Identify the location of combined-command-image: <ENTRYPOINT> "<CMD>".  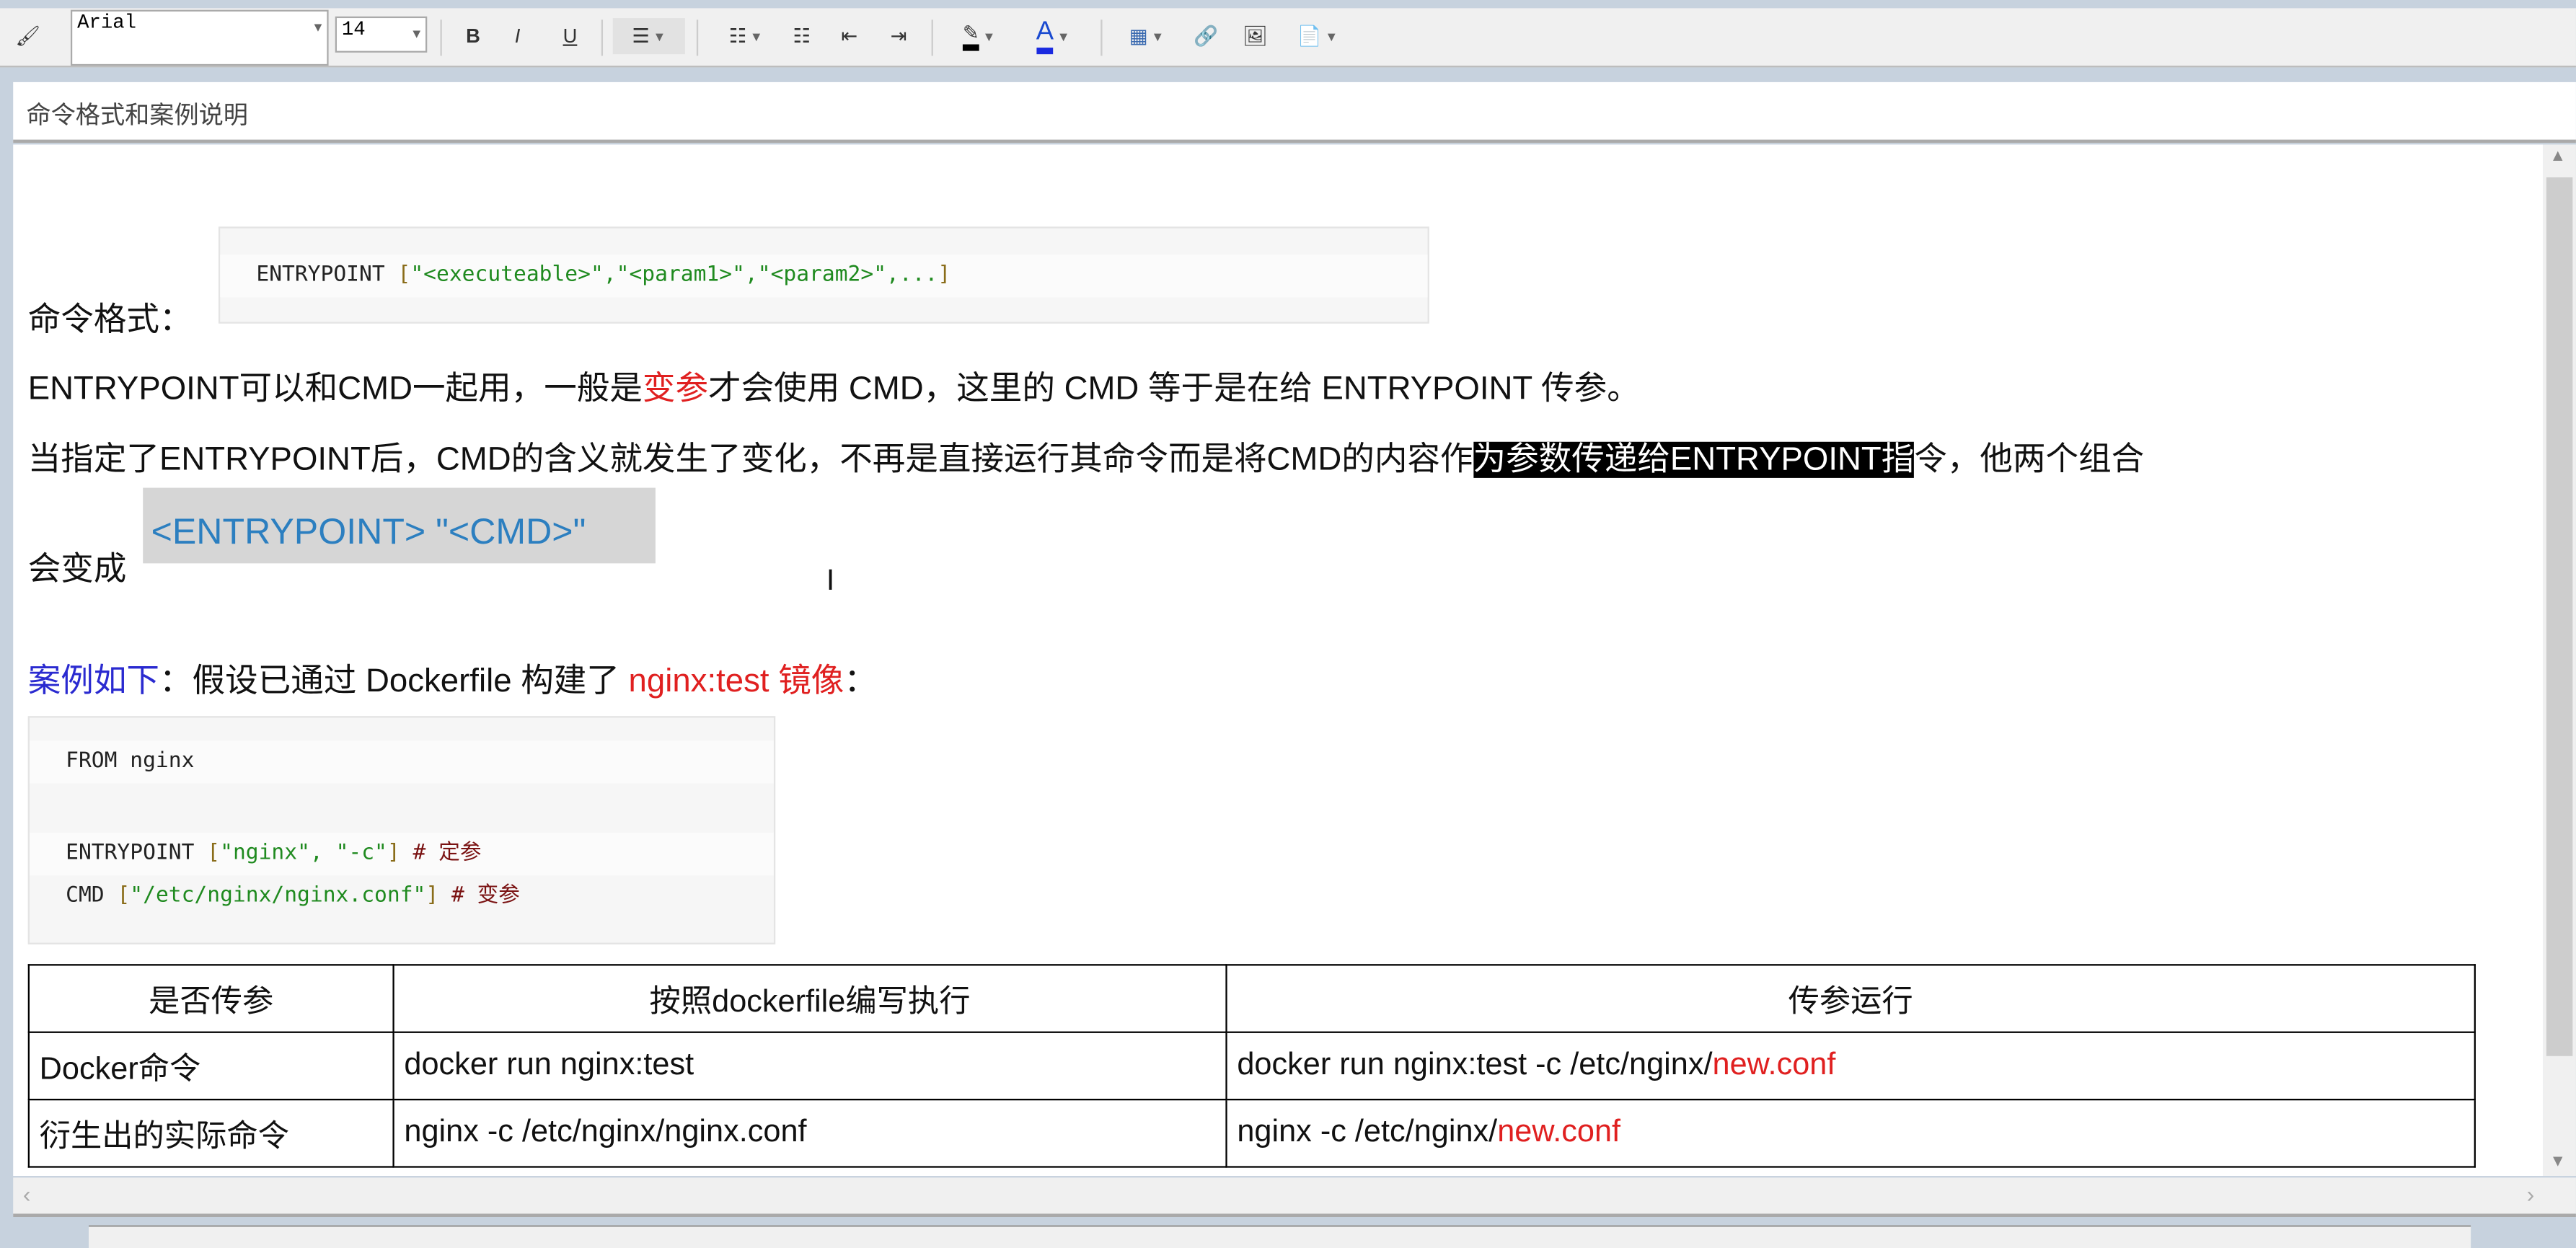
(399, 526).